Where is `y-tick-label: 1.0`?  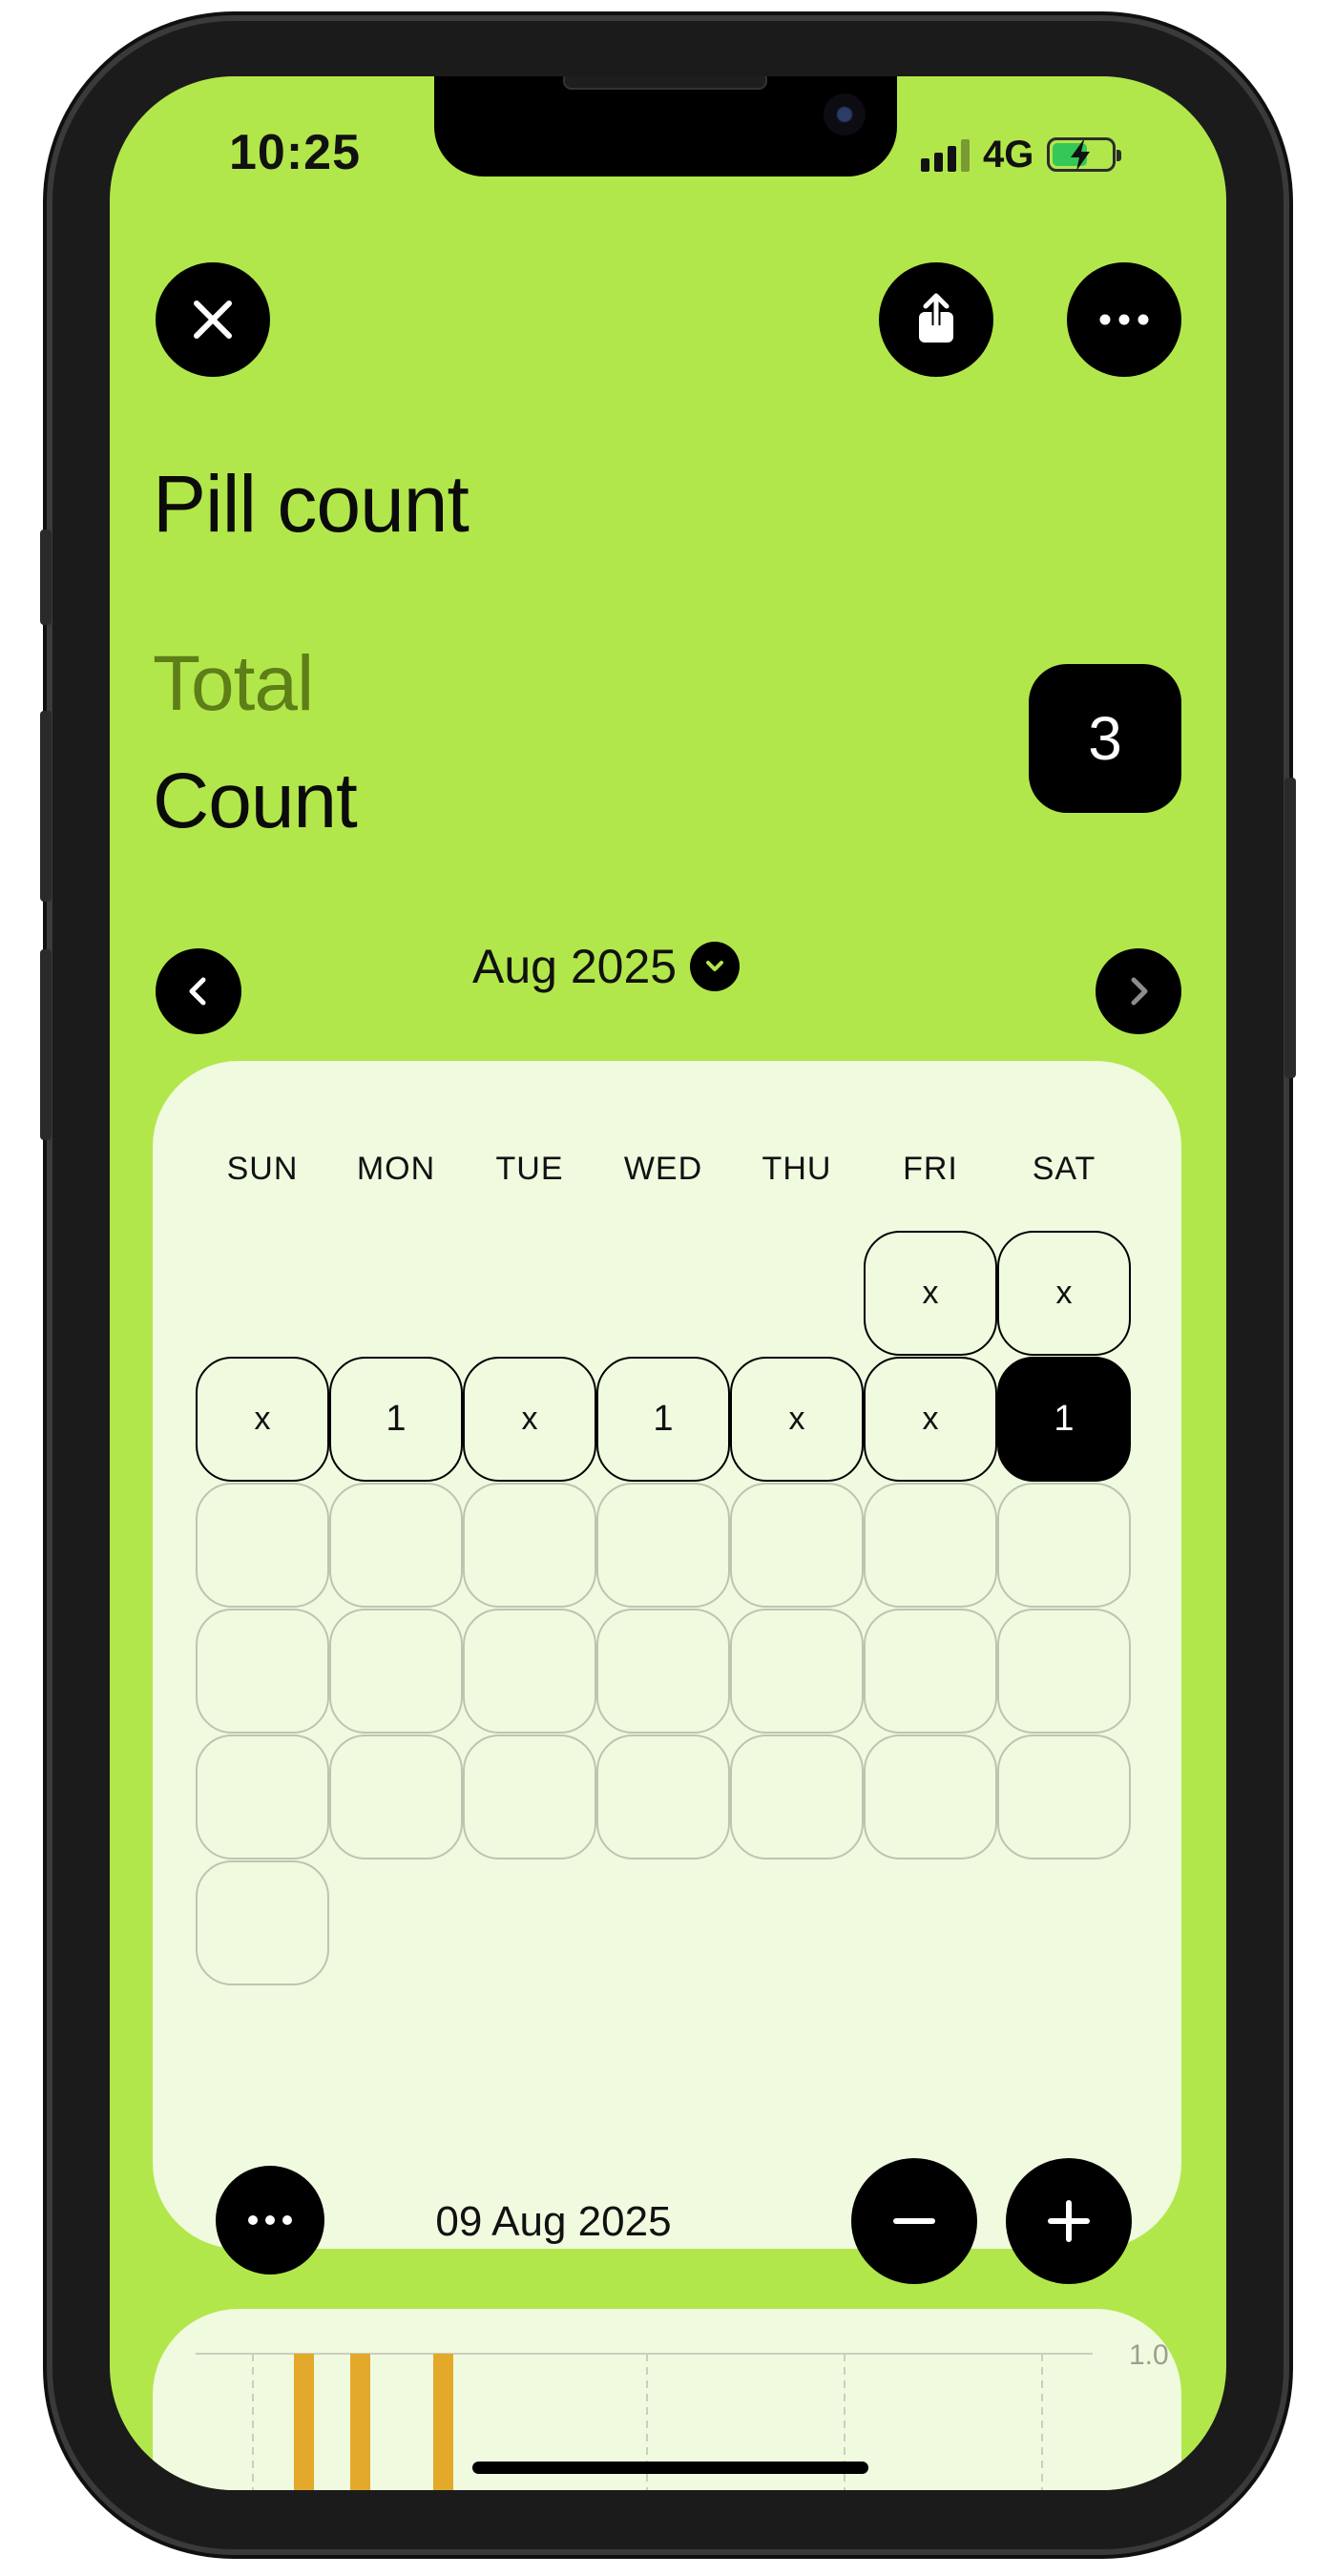
y-tick-label: 1.0 is located at coordinates (1149, 2355).